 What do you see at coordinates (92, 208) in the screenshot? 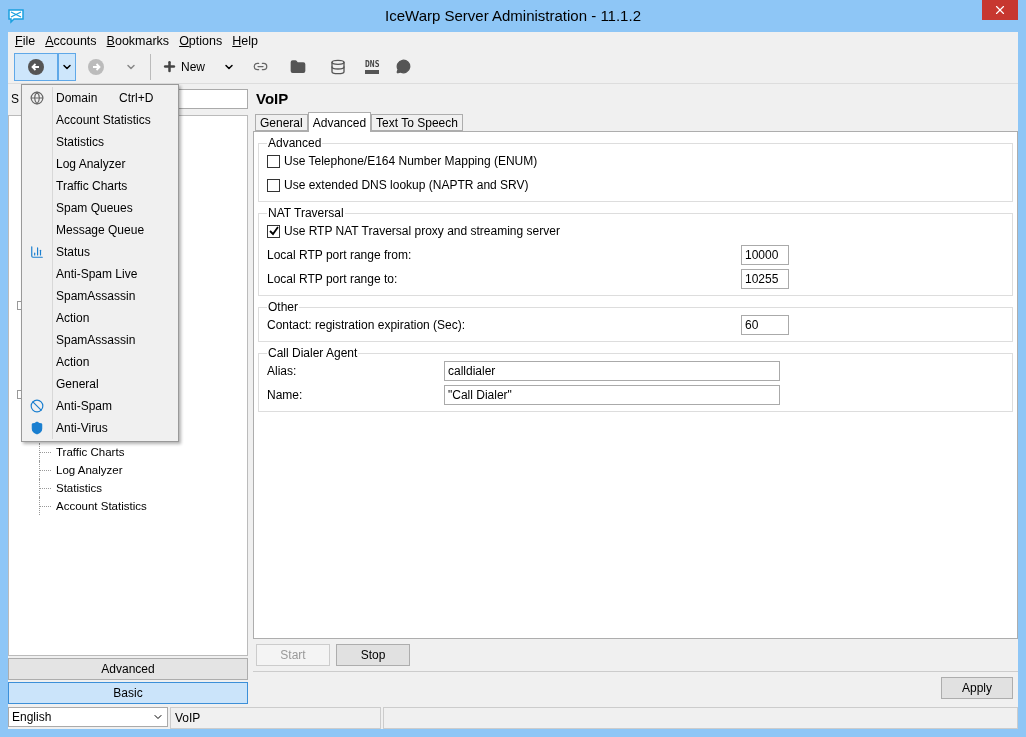
I see `menu-entry: Spam Queues` at bounding box center [92, 208].